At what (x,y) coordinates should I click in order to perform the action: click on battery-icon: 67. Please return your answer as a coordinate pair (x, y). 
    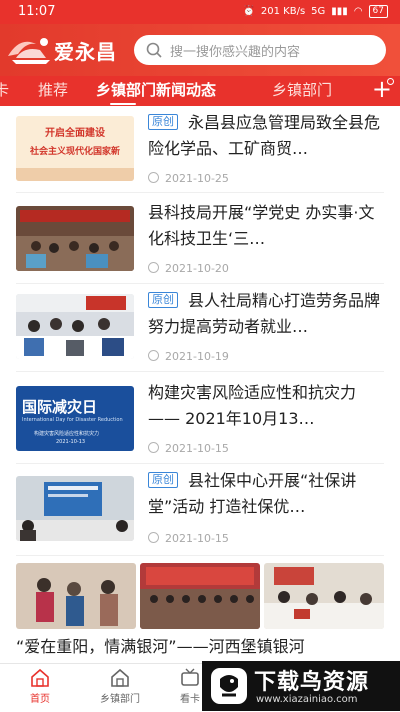
    Looking at the image, I should click on (378, 11).